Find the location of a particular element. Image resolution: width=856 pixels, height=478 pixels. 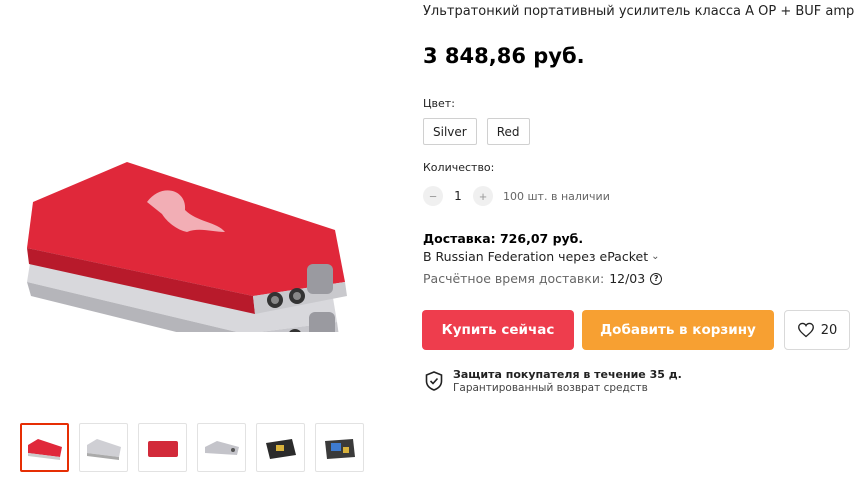

wishlist-count: 20 is located at coordinates (829, 330).